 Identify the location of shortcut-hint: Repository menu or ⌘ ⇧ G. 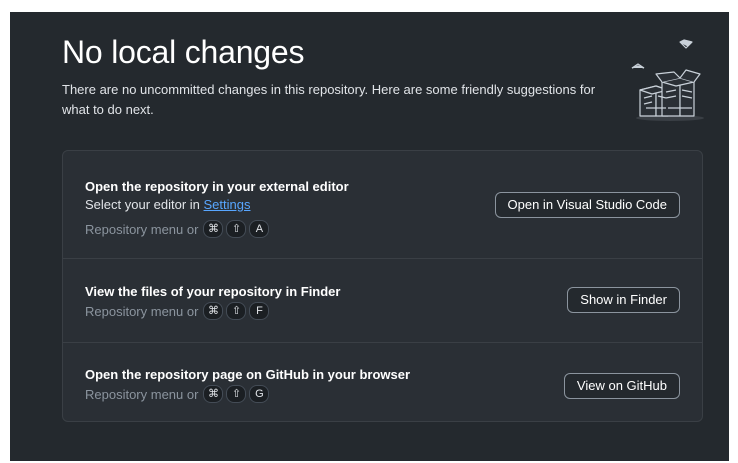
(177, 394).